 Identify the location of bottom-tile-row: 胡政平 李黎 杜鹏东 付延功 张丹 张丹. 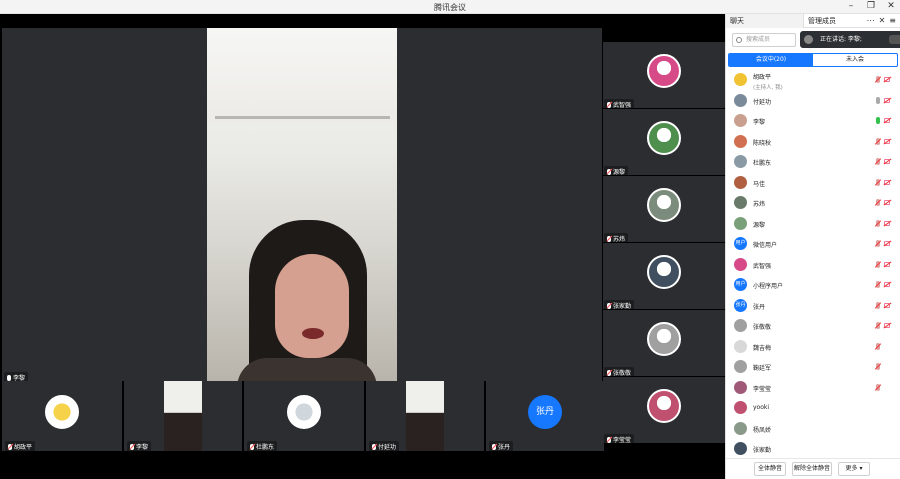
(303, 416).